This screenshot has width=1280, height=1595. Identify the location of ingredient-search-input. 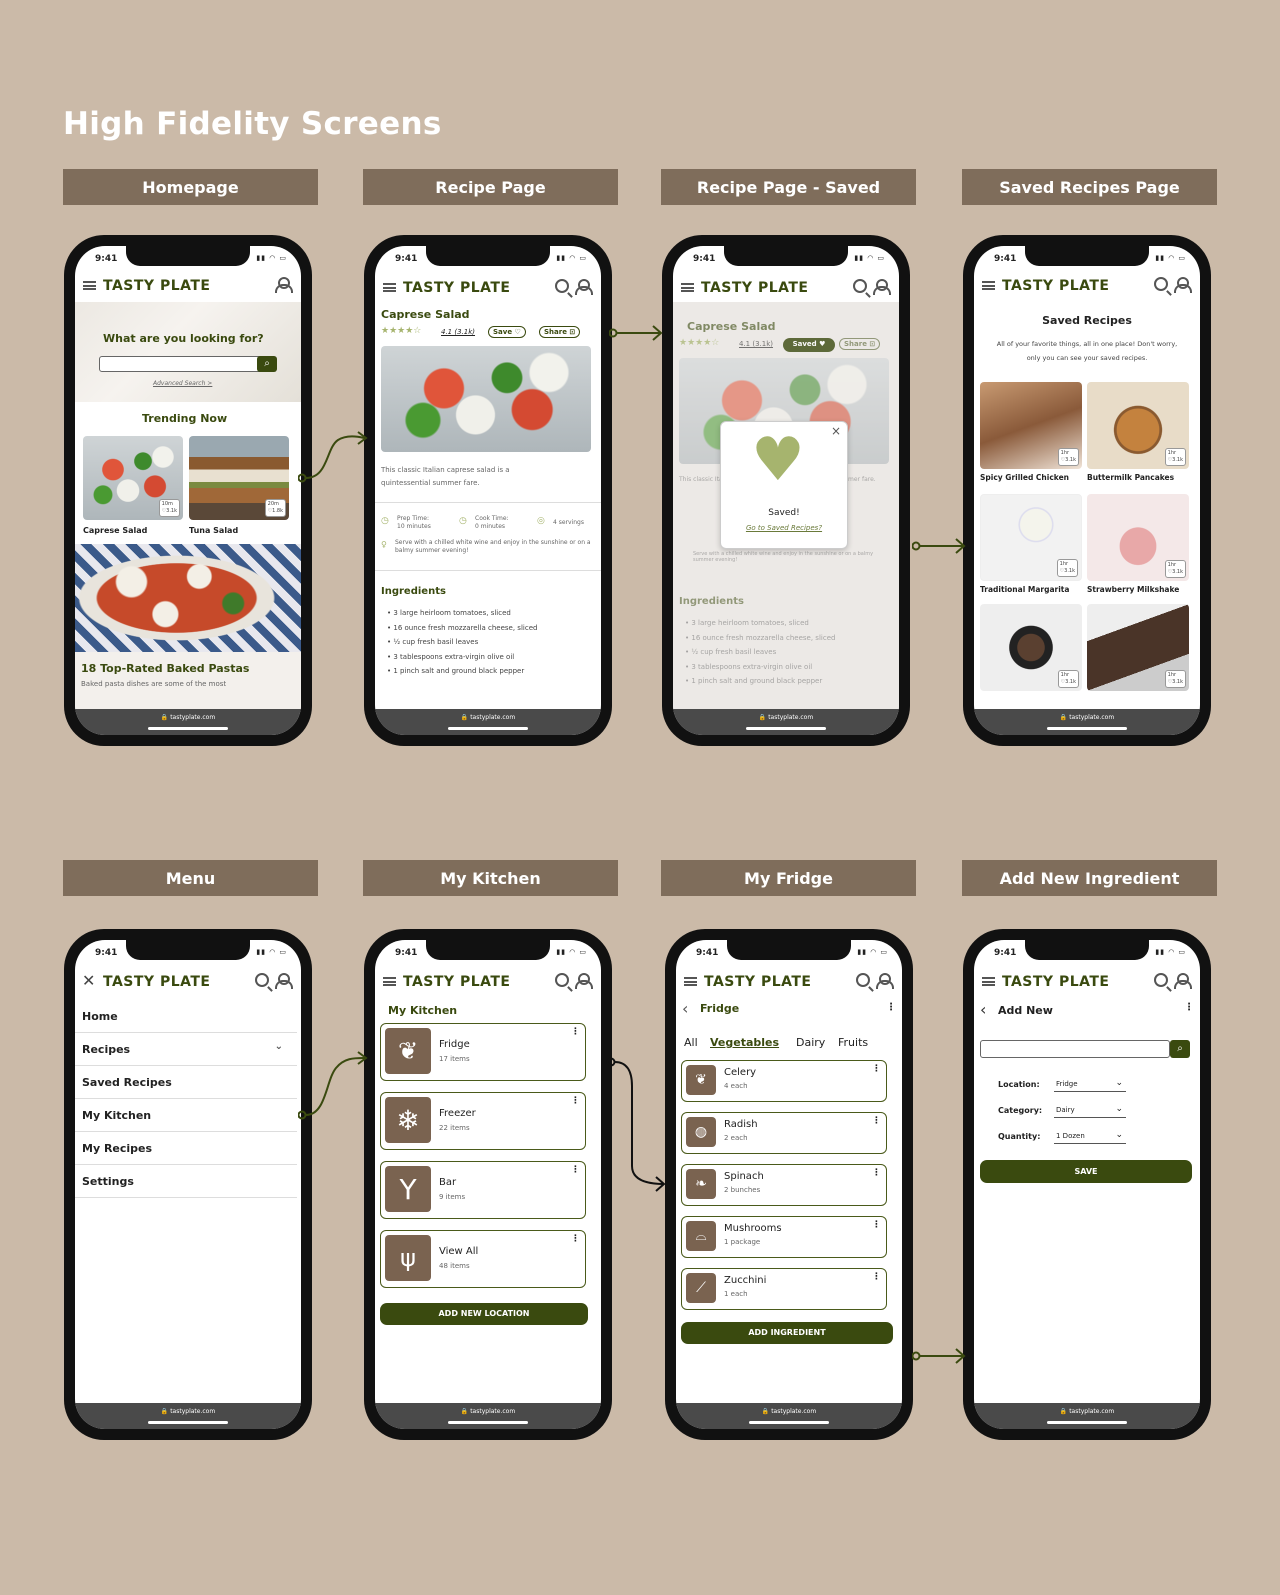
(1075, 1049).